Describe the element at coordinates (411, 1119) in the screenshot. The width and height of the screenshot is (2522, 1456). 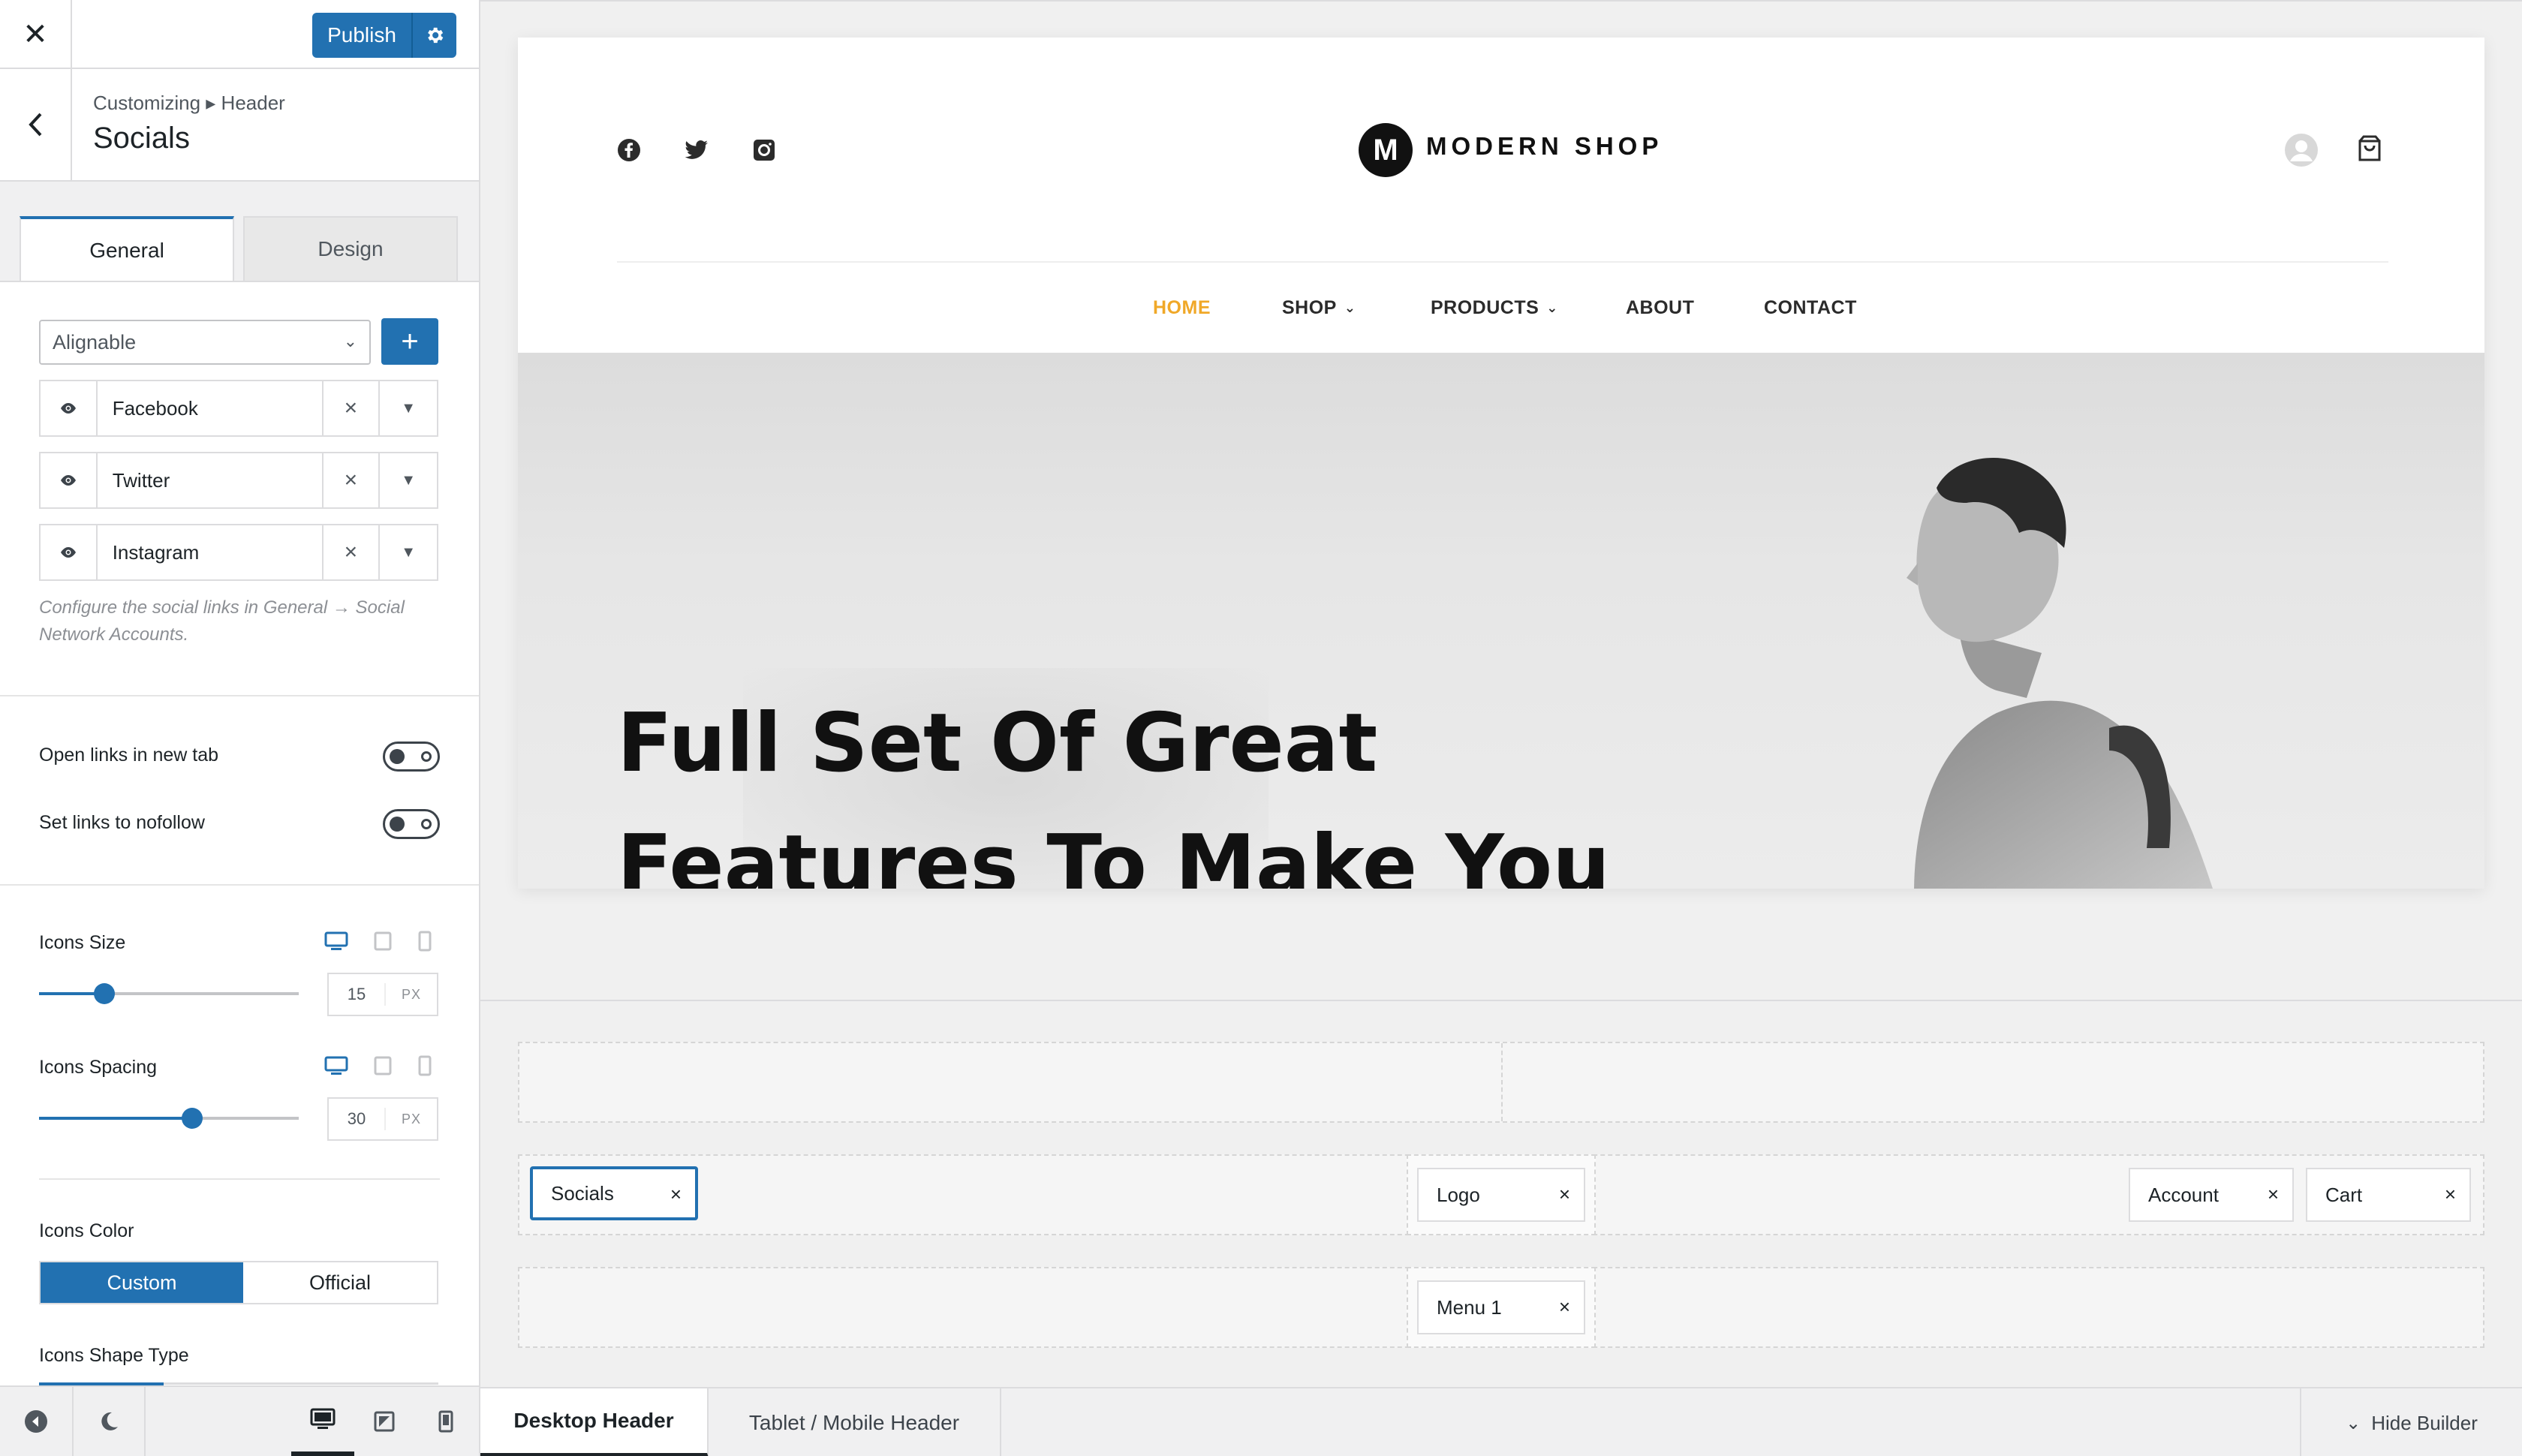
I see `unit-label: PX` at that location.